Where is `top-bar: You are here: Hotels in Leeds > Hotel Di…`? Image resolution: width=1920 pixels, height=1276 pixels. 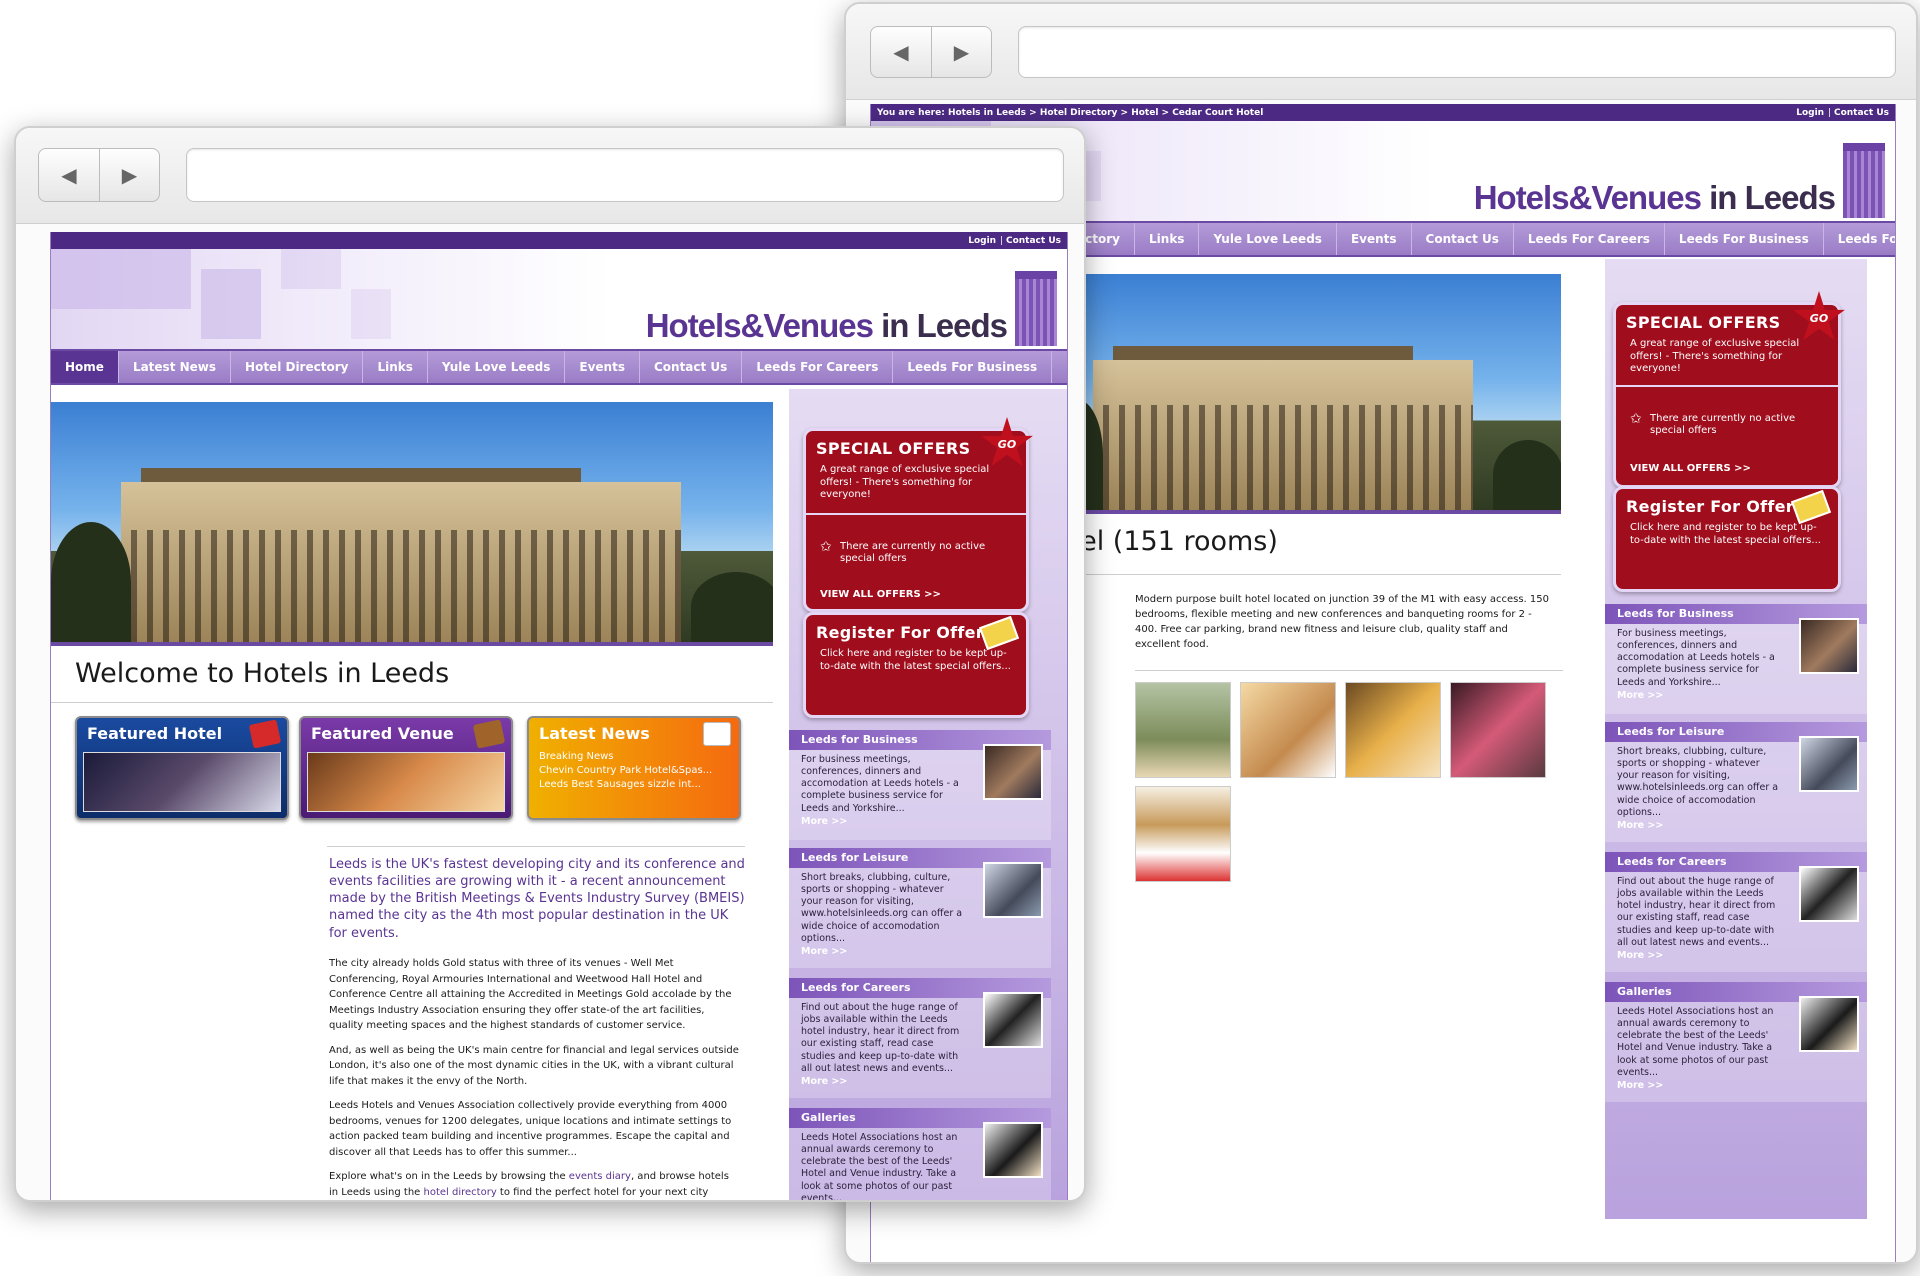 top-bar: You are here: Hotels in Leeds > Hotel Di… is located at coordinates (1383, 112).